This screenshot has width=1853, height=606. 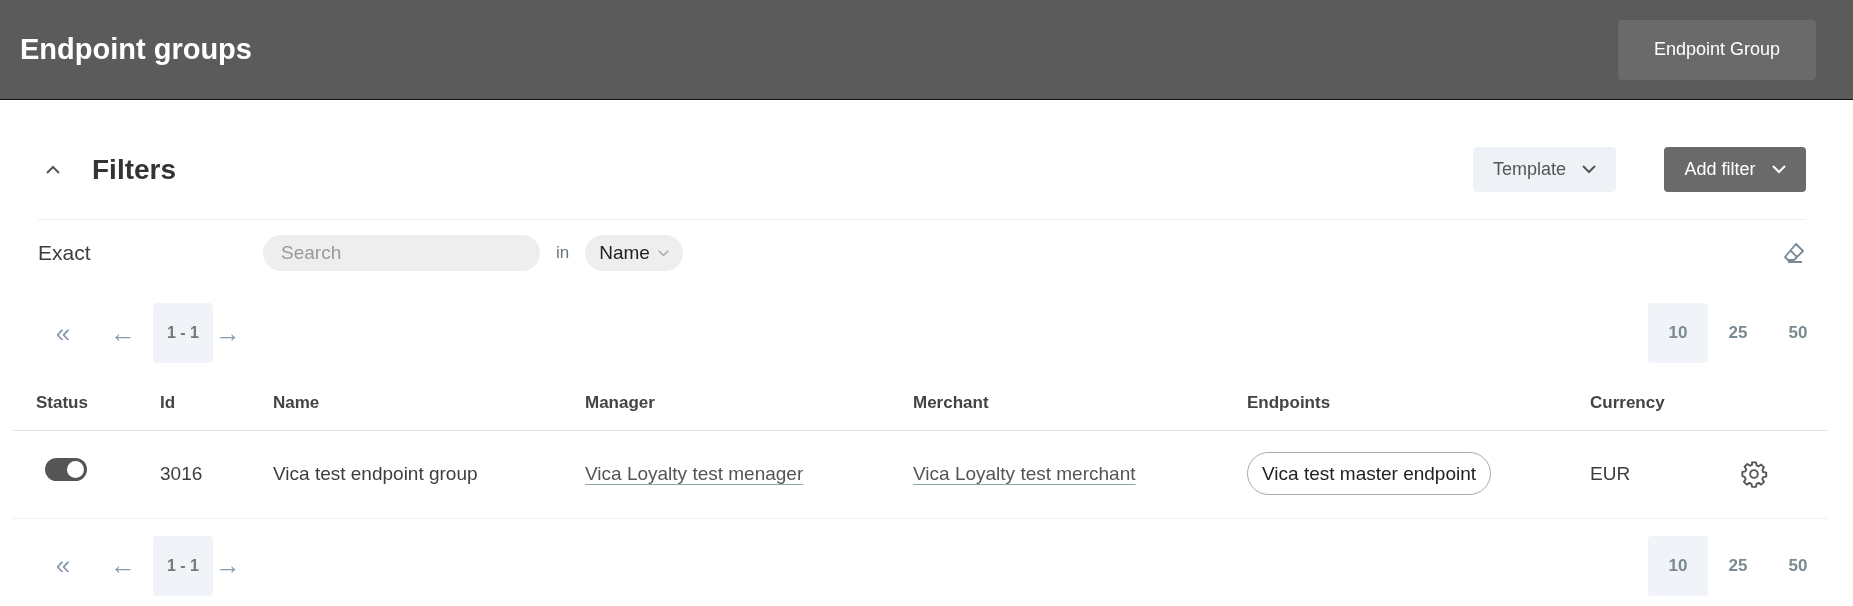 I want to click on column-header: Merchant, so click(x=1080, y=399).